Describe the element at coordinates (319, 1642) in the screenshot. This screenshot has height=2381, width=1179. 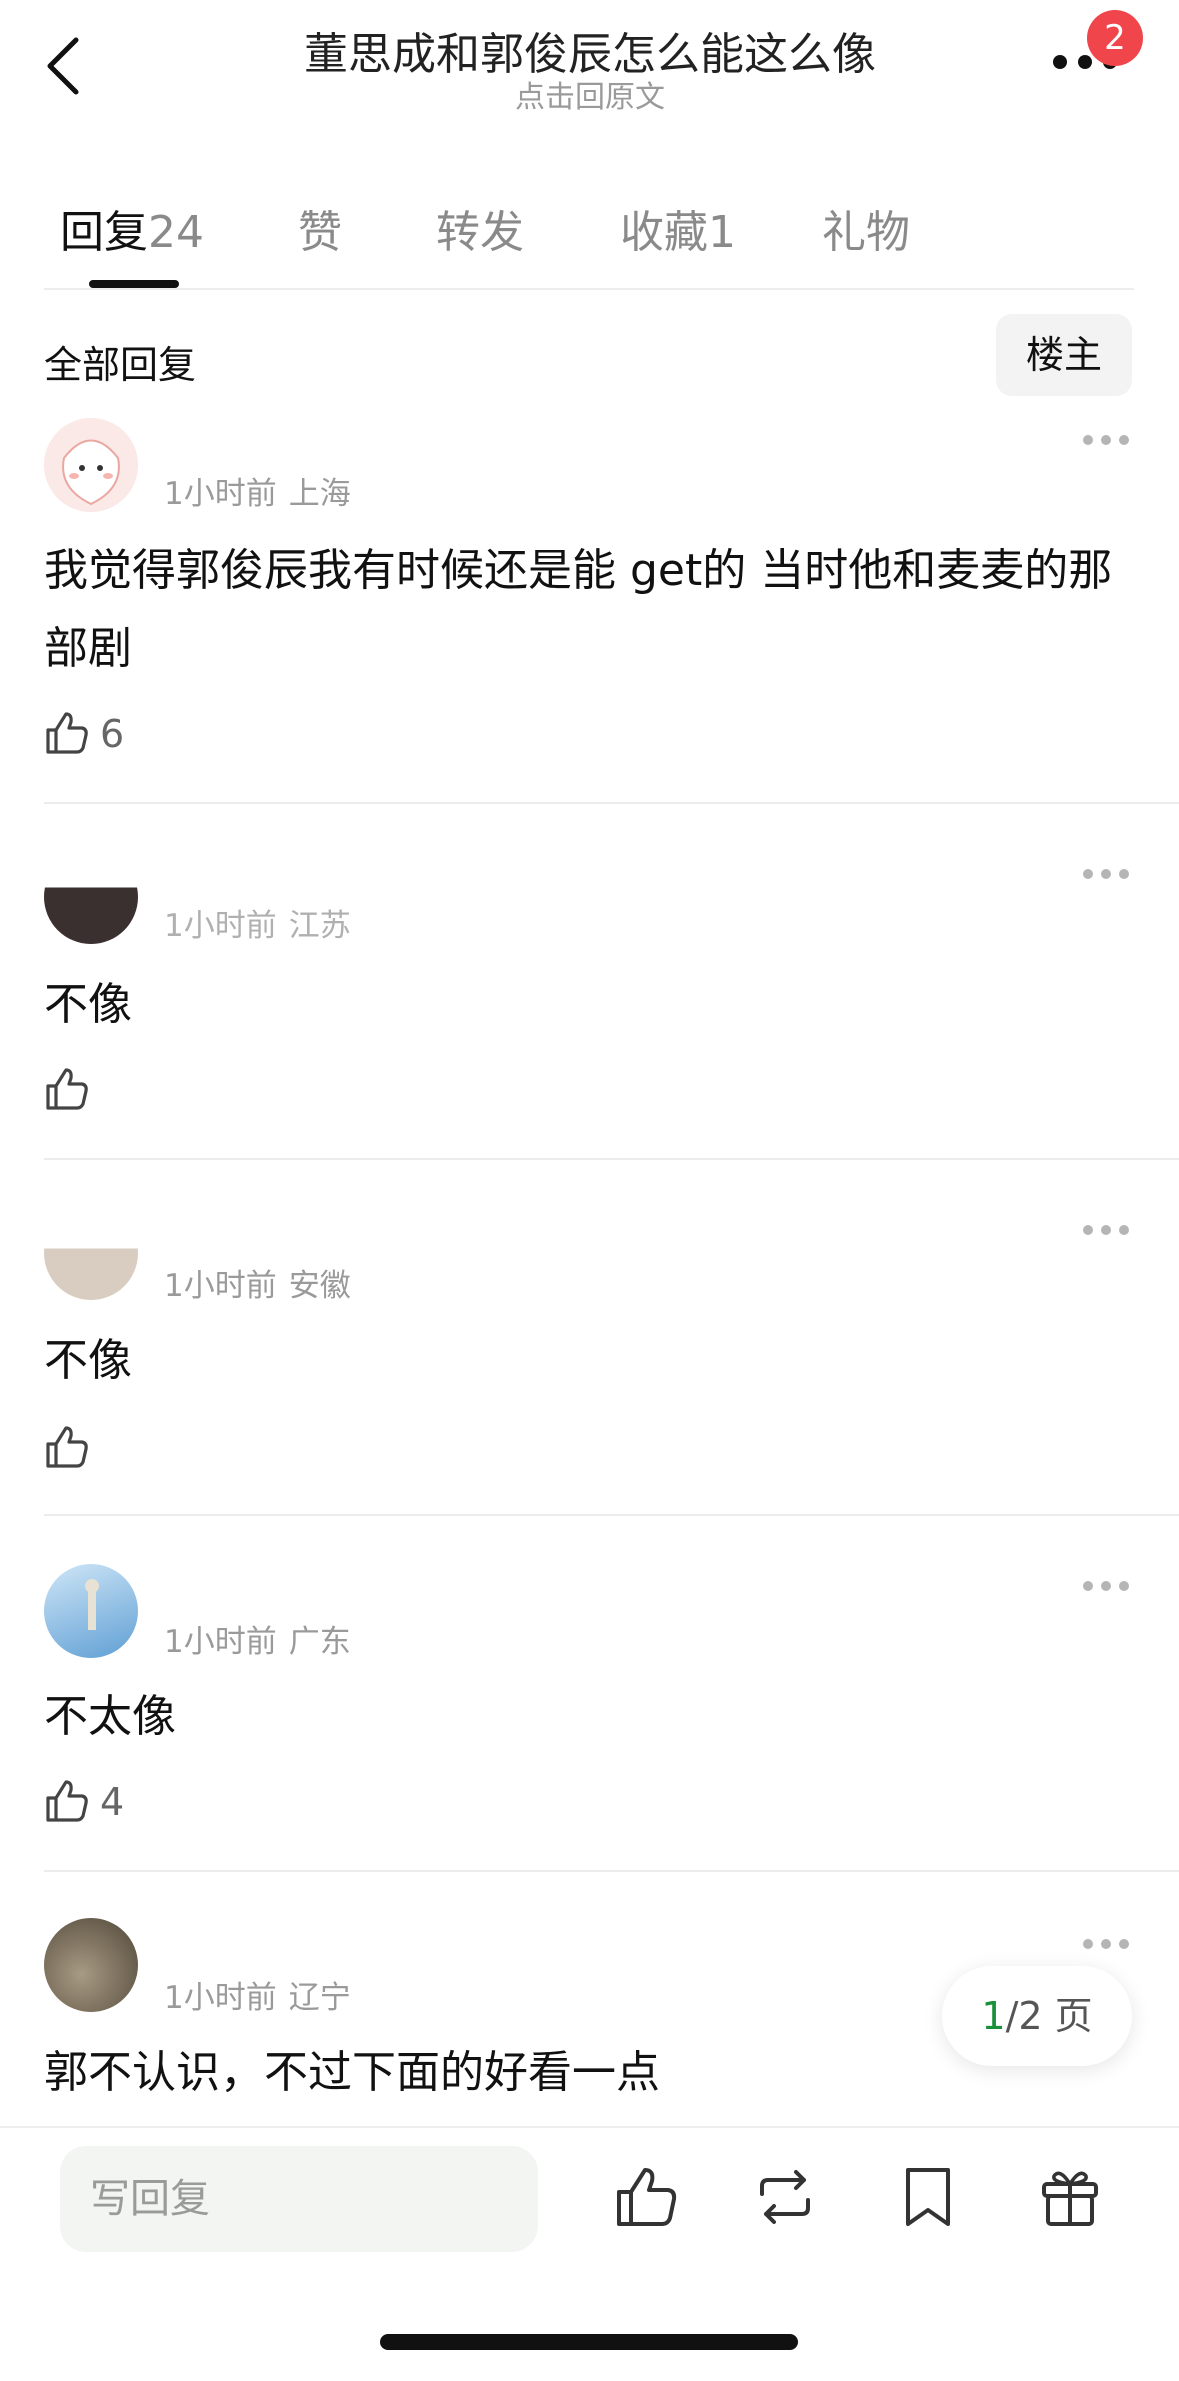
I see `comment-location: 广东` at that location.